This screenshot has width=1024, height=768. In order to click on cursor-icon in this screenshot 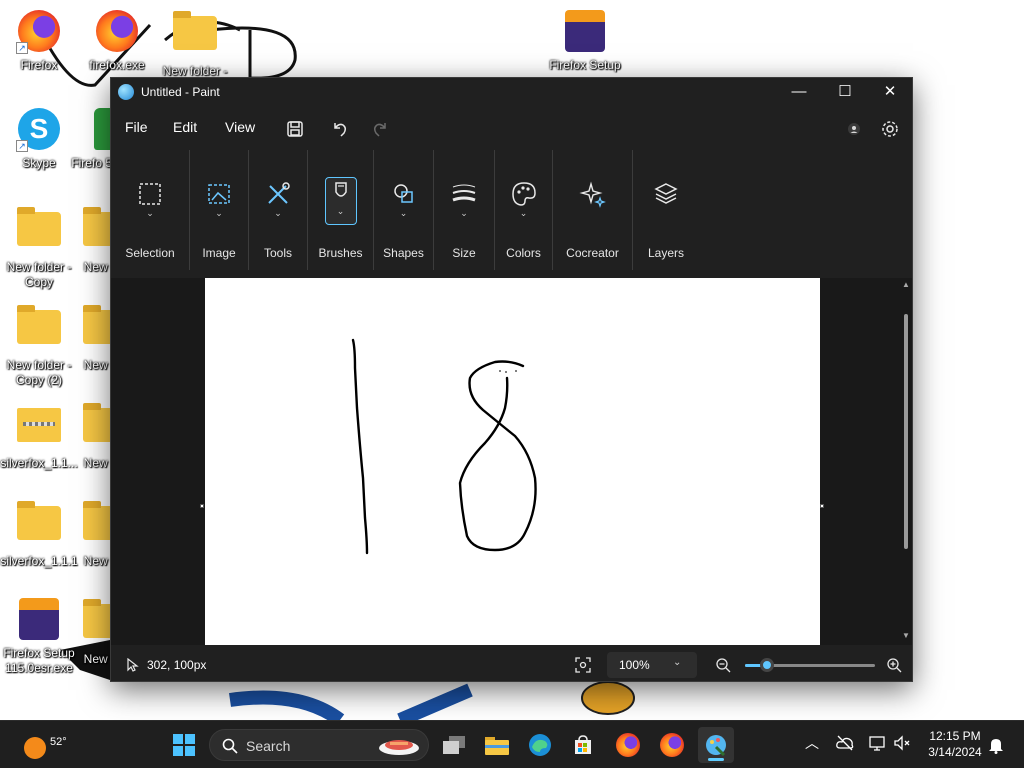, I will do `click(133, 665)`.